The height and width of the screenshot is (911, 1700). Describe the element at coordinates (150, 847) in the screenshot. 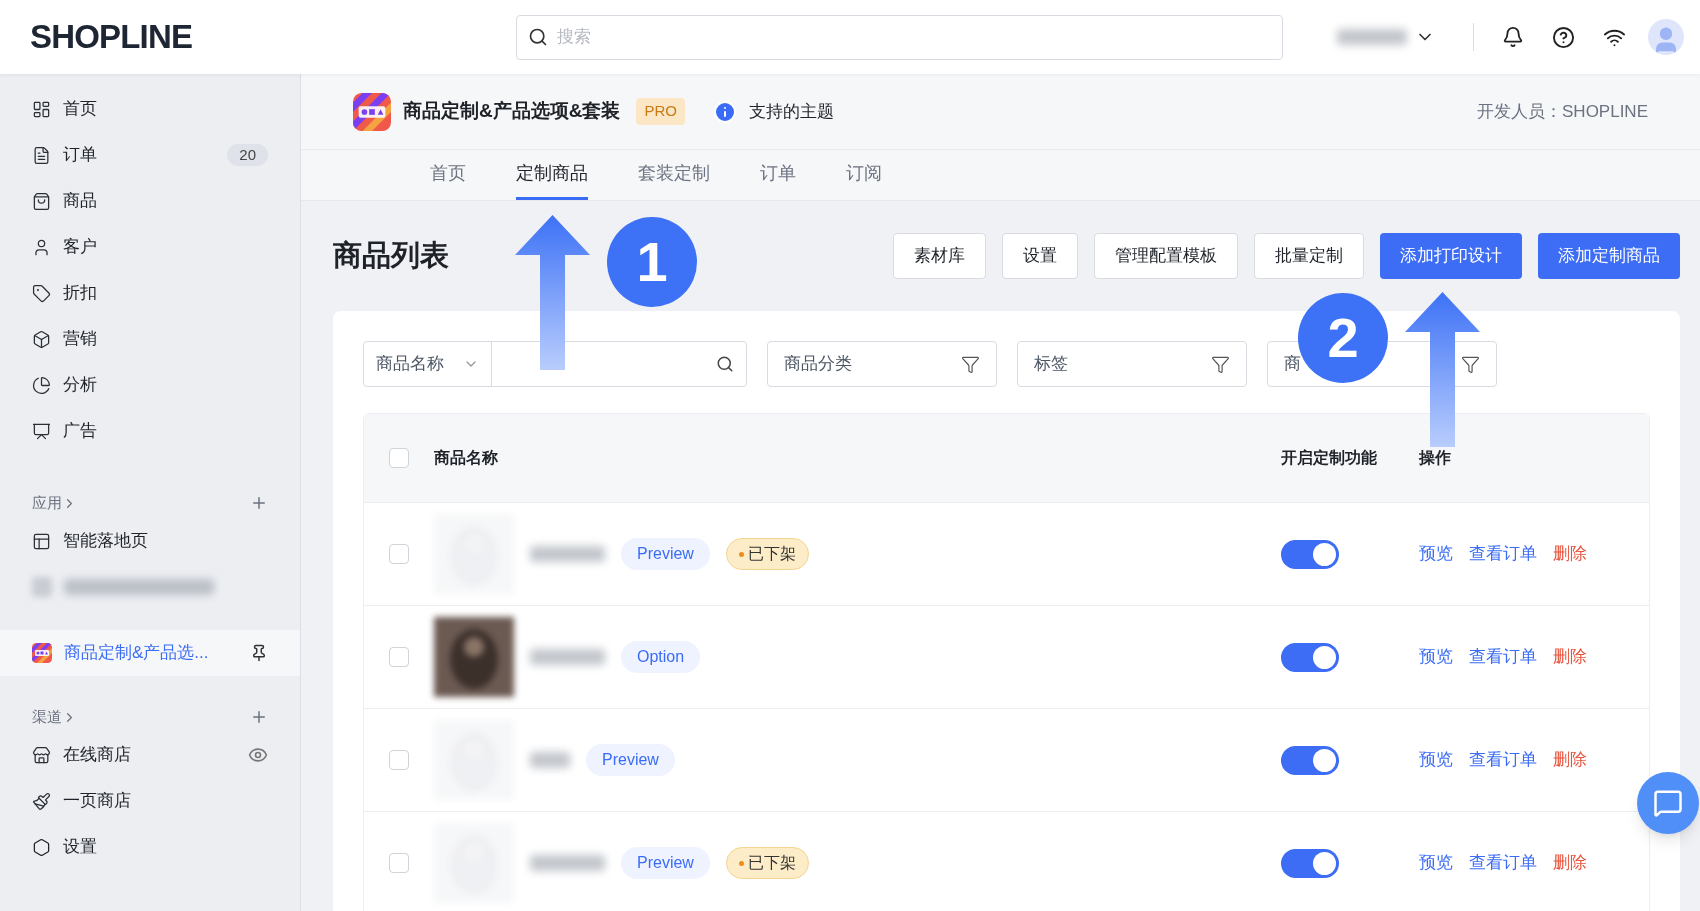

I see `sidebar-item: 设置` at that location.